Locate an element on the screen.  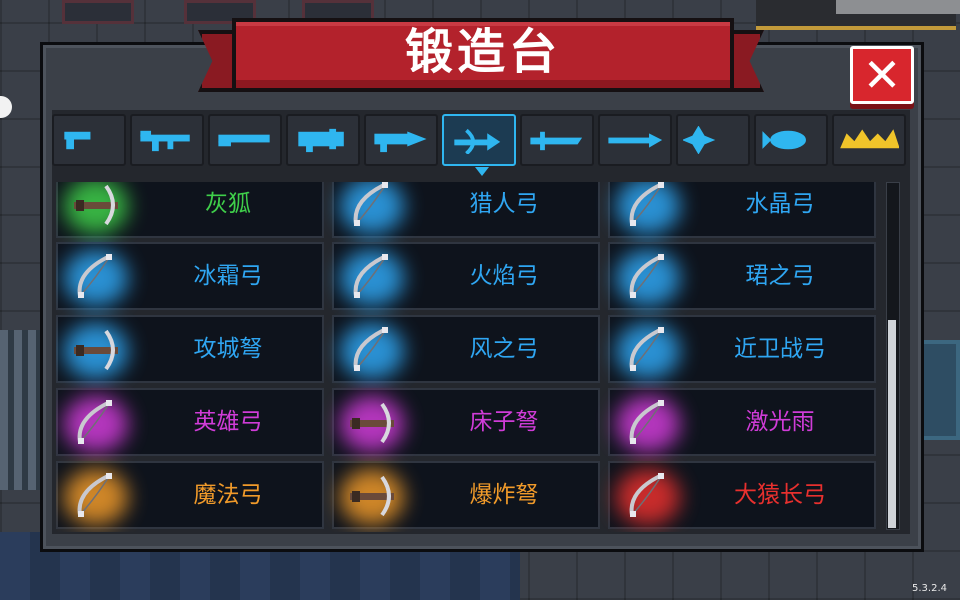
weapon-name: 激光雨 is located at coordinates (780, 422).